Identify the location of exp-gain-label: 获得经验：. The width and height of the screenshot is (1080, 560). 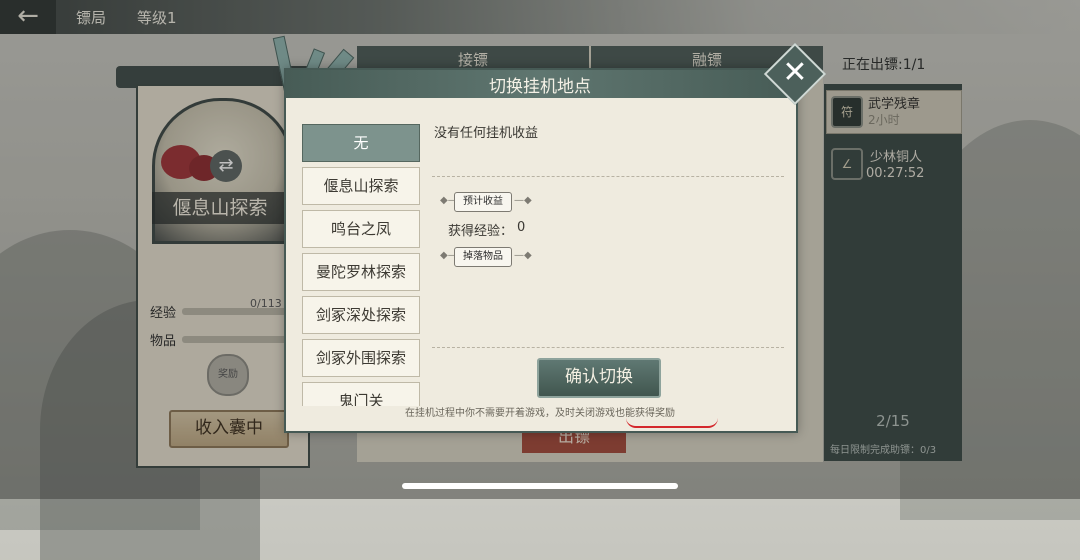
(481, 231).